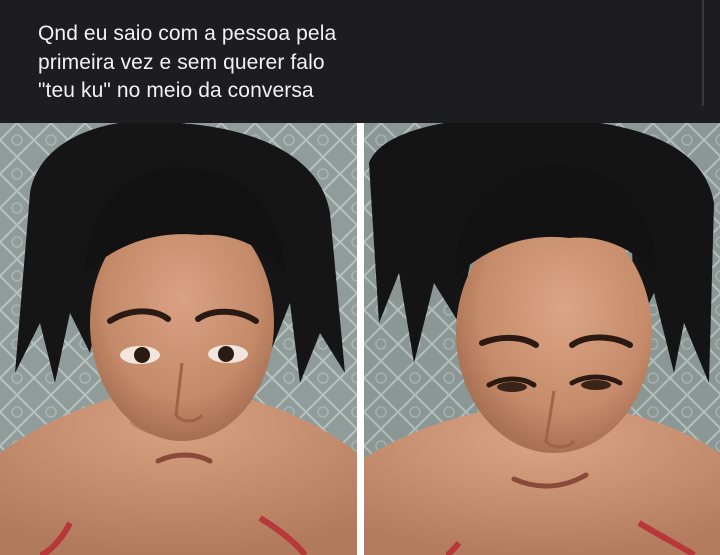 The width and height of the screenshot is (720, 555). I want to click on panel-gap, so click(360, 339).